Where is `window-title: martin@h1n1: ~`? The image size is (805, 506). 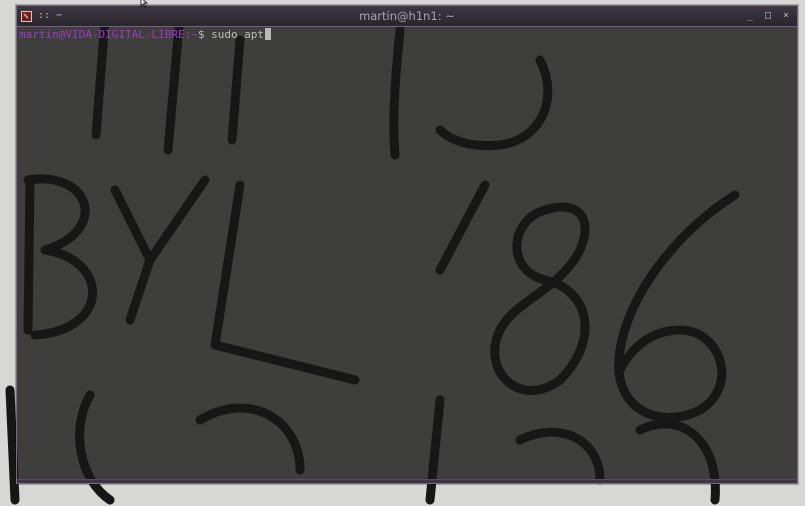 window-title: martin@h1n1: ~ is located at coordinates (407, 16).